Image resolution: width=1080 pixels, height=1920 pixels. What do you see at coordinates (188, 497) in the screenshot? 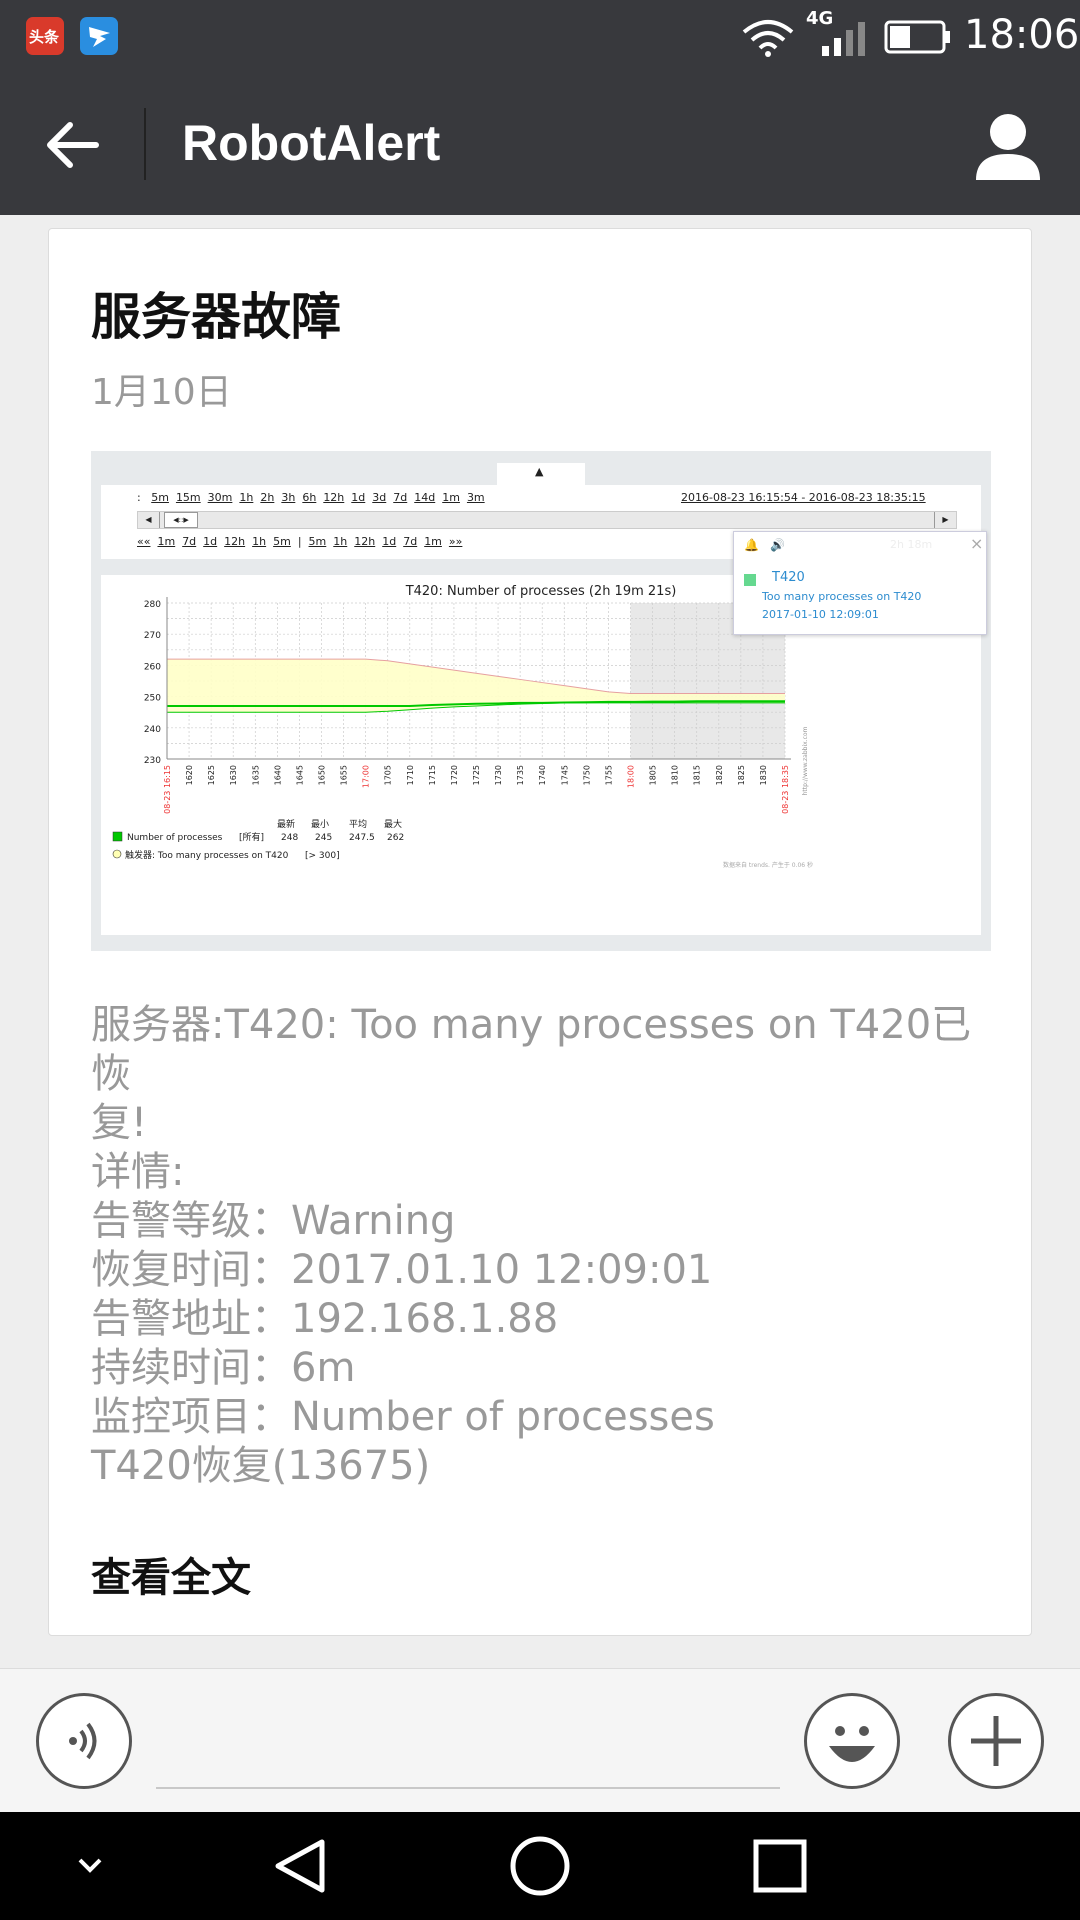
I see `zoom-option: 15m` at bounding box center [188, 497].